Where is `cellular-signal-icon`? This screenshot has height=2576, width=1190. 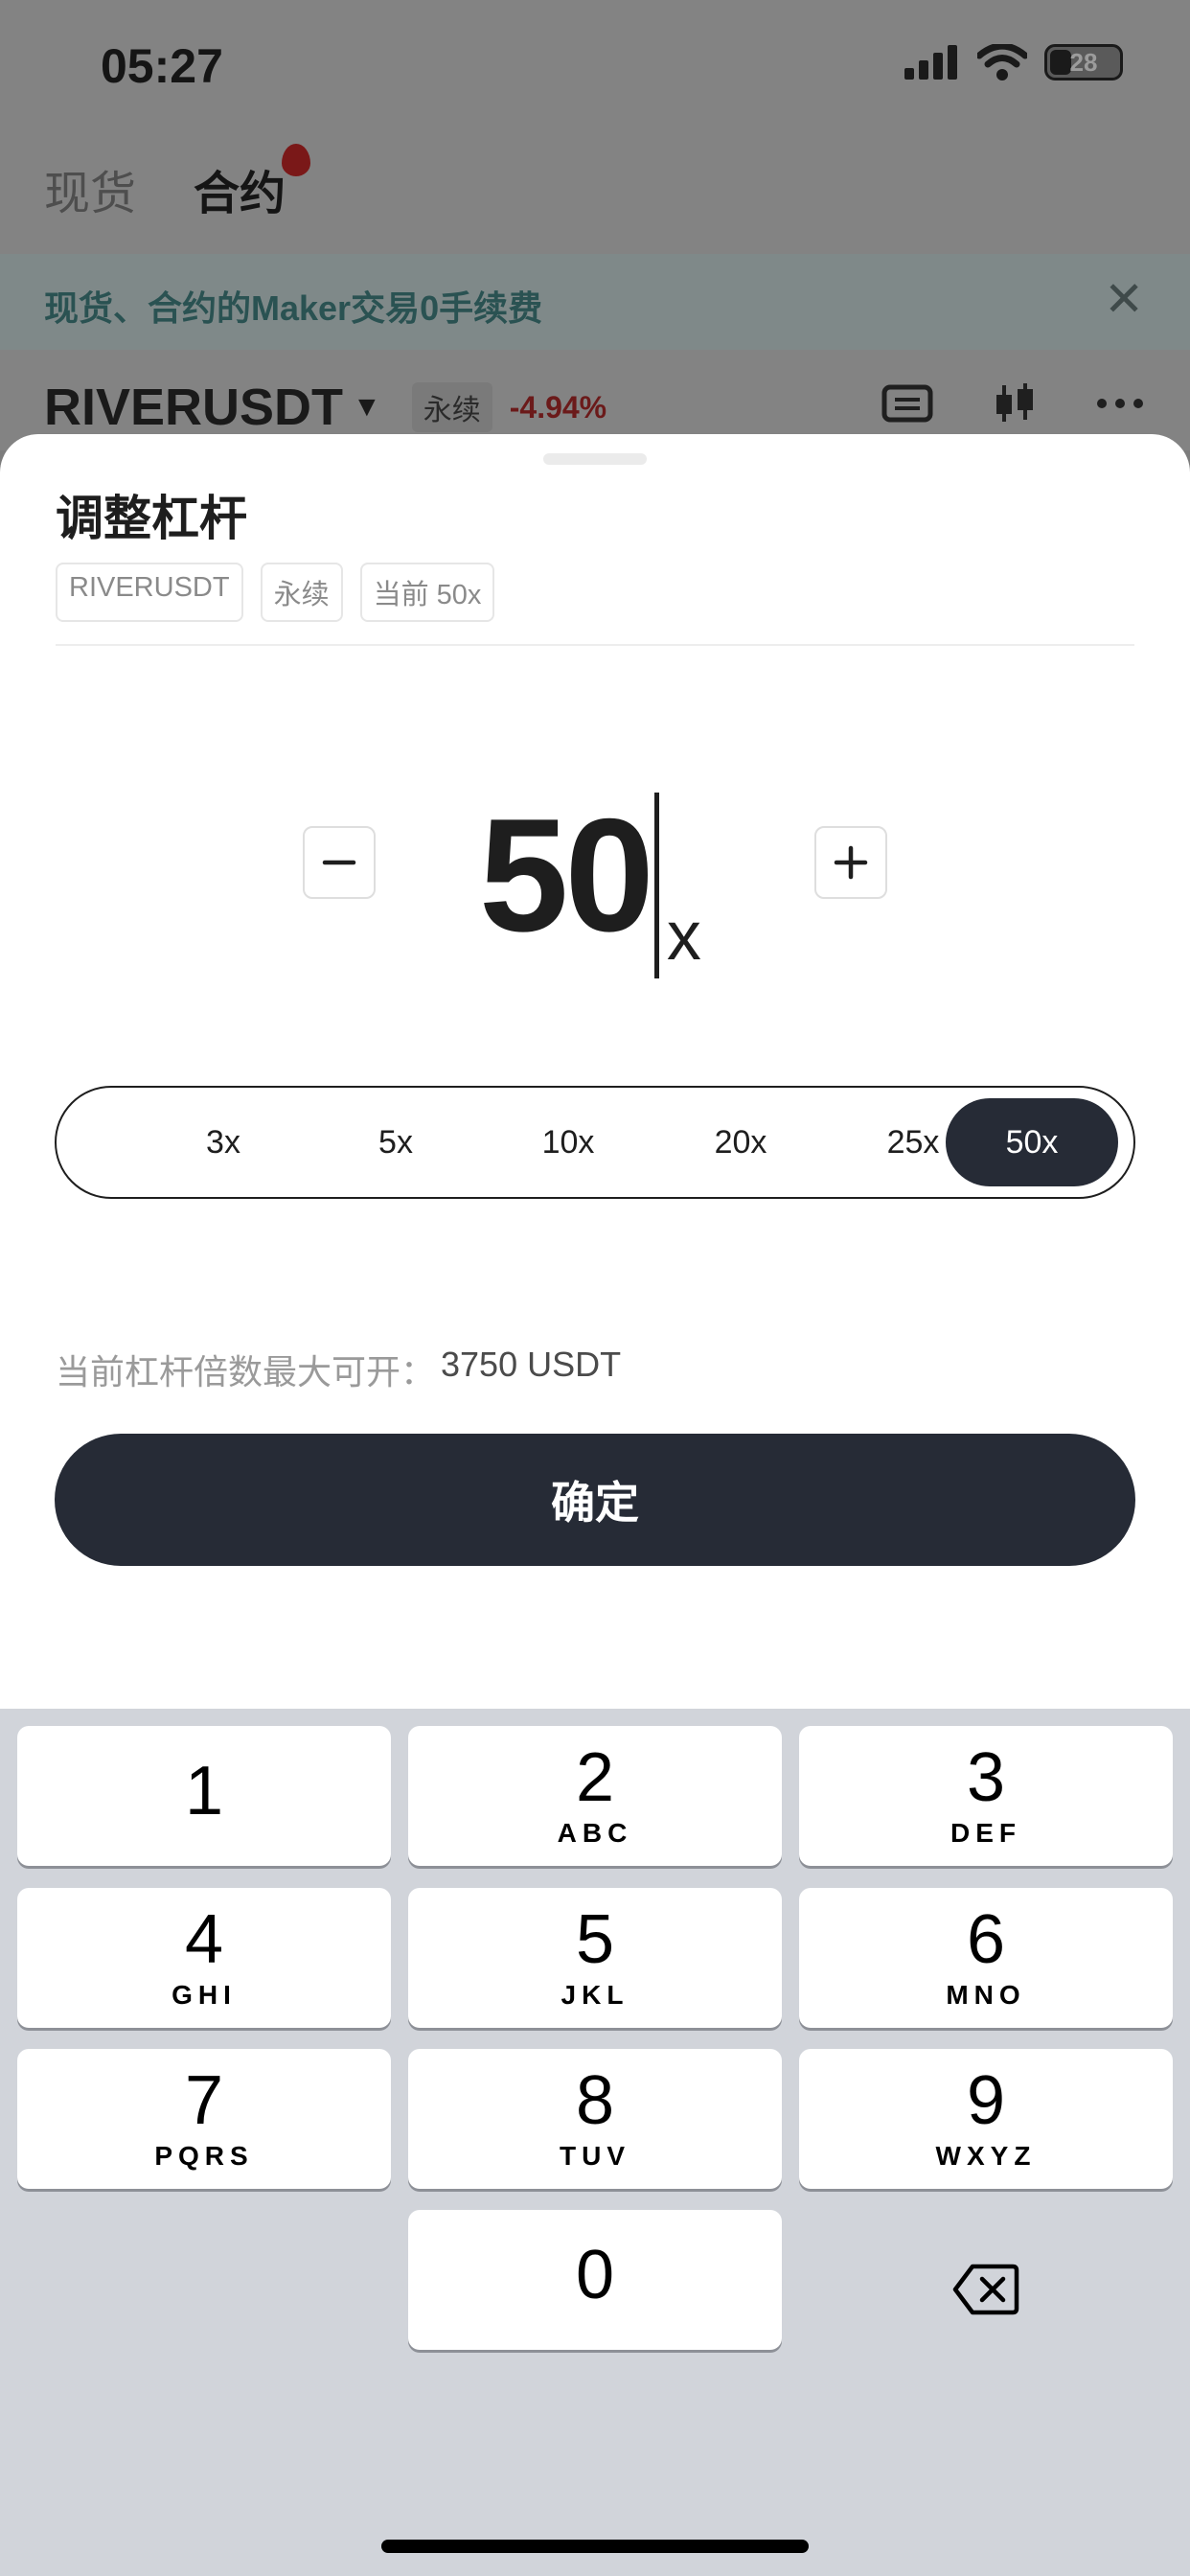 cellular-signal-icon is located at coordinates (931, 63).